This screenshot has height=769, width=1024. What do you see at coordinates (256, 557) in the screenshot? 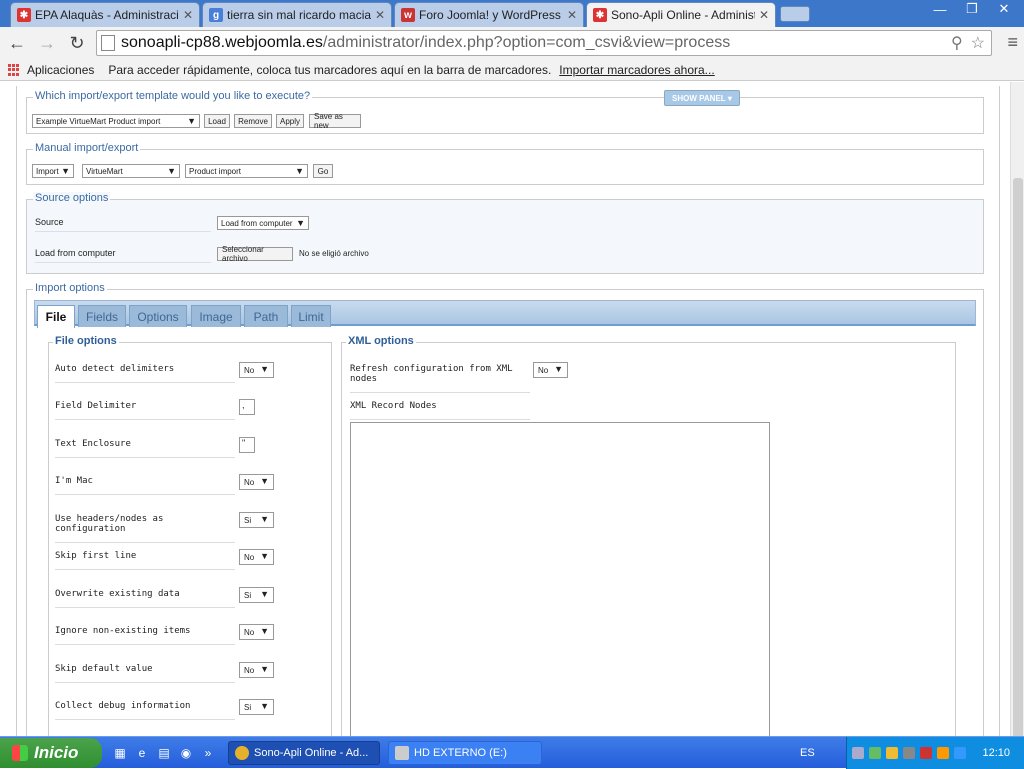
I see `skip-first-line-select: No ▼` at bounding box center [256, 557].